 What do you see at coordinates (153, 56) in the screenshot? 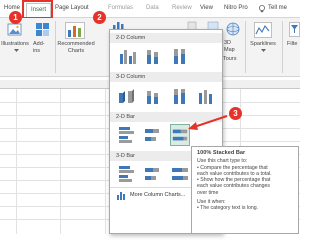
I see `stacked-column-icon` at bounding box center [153, 56].